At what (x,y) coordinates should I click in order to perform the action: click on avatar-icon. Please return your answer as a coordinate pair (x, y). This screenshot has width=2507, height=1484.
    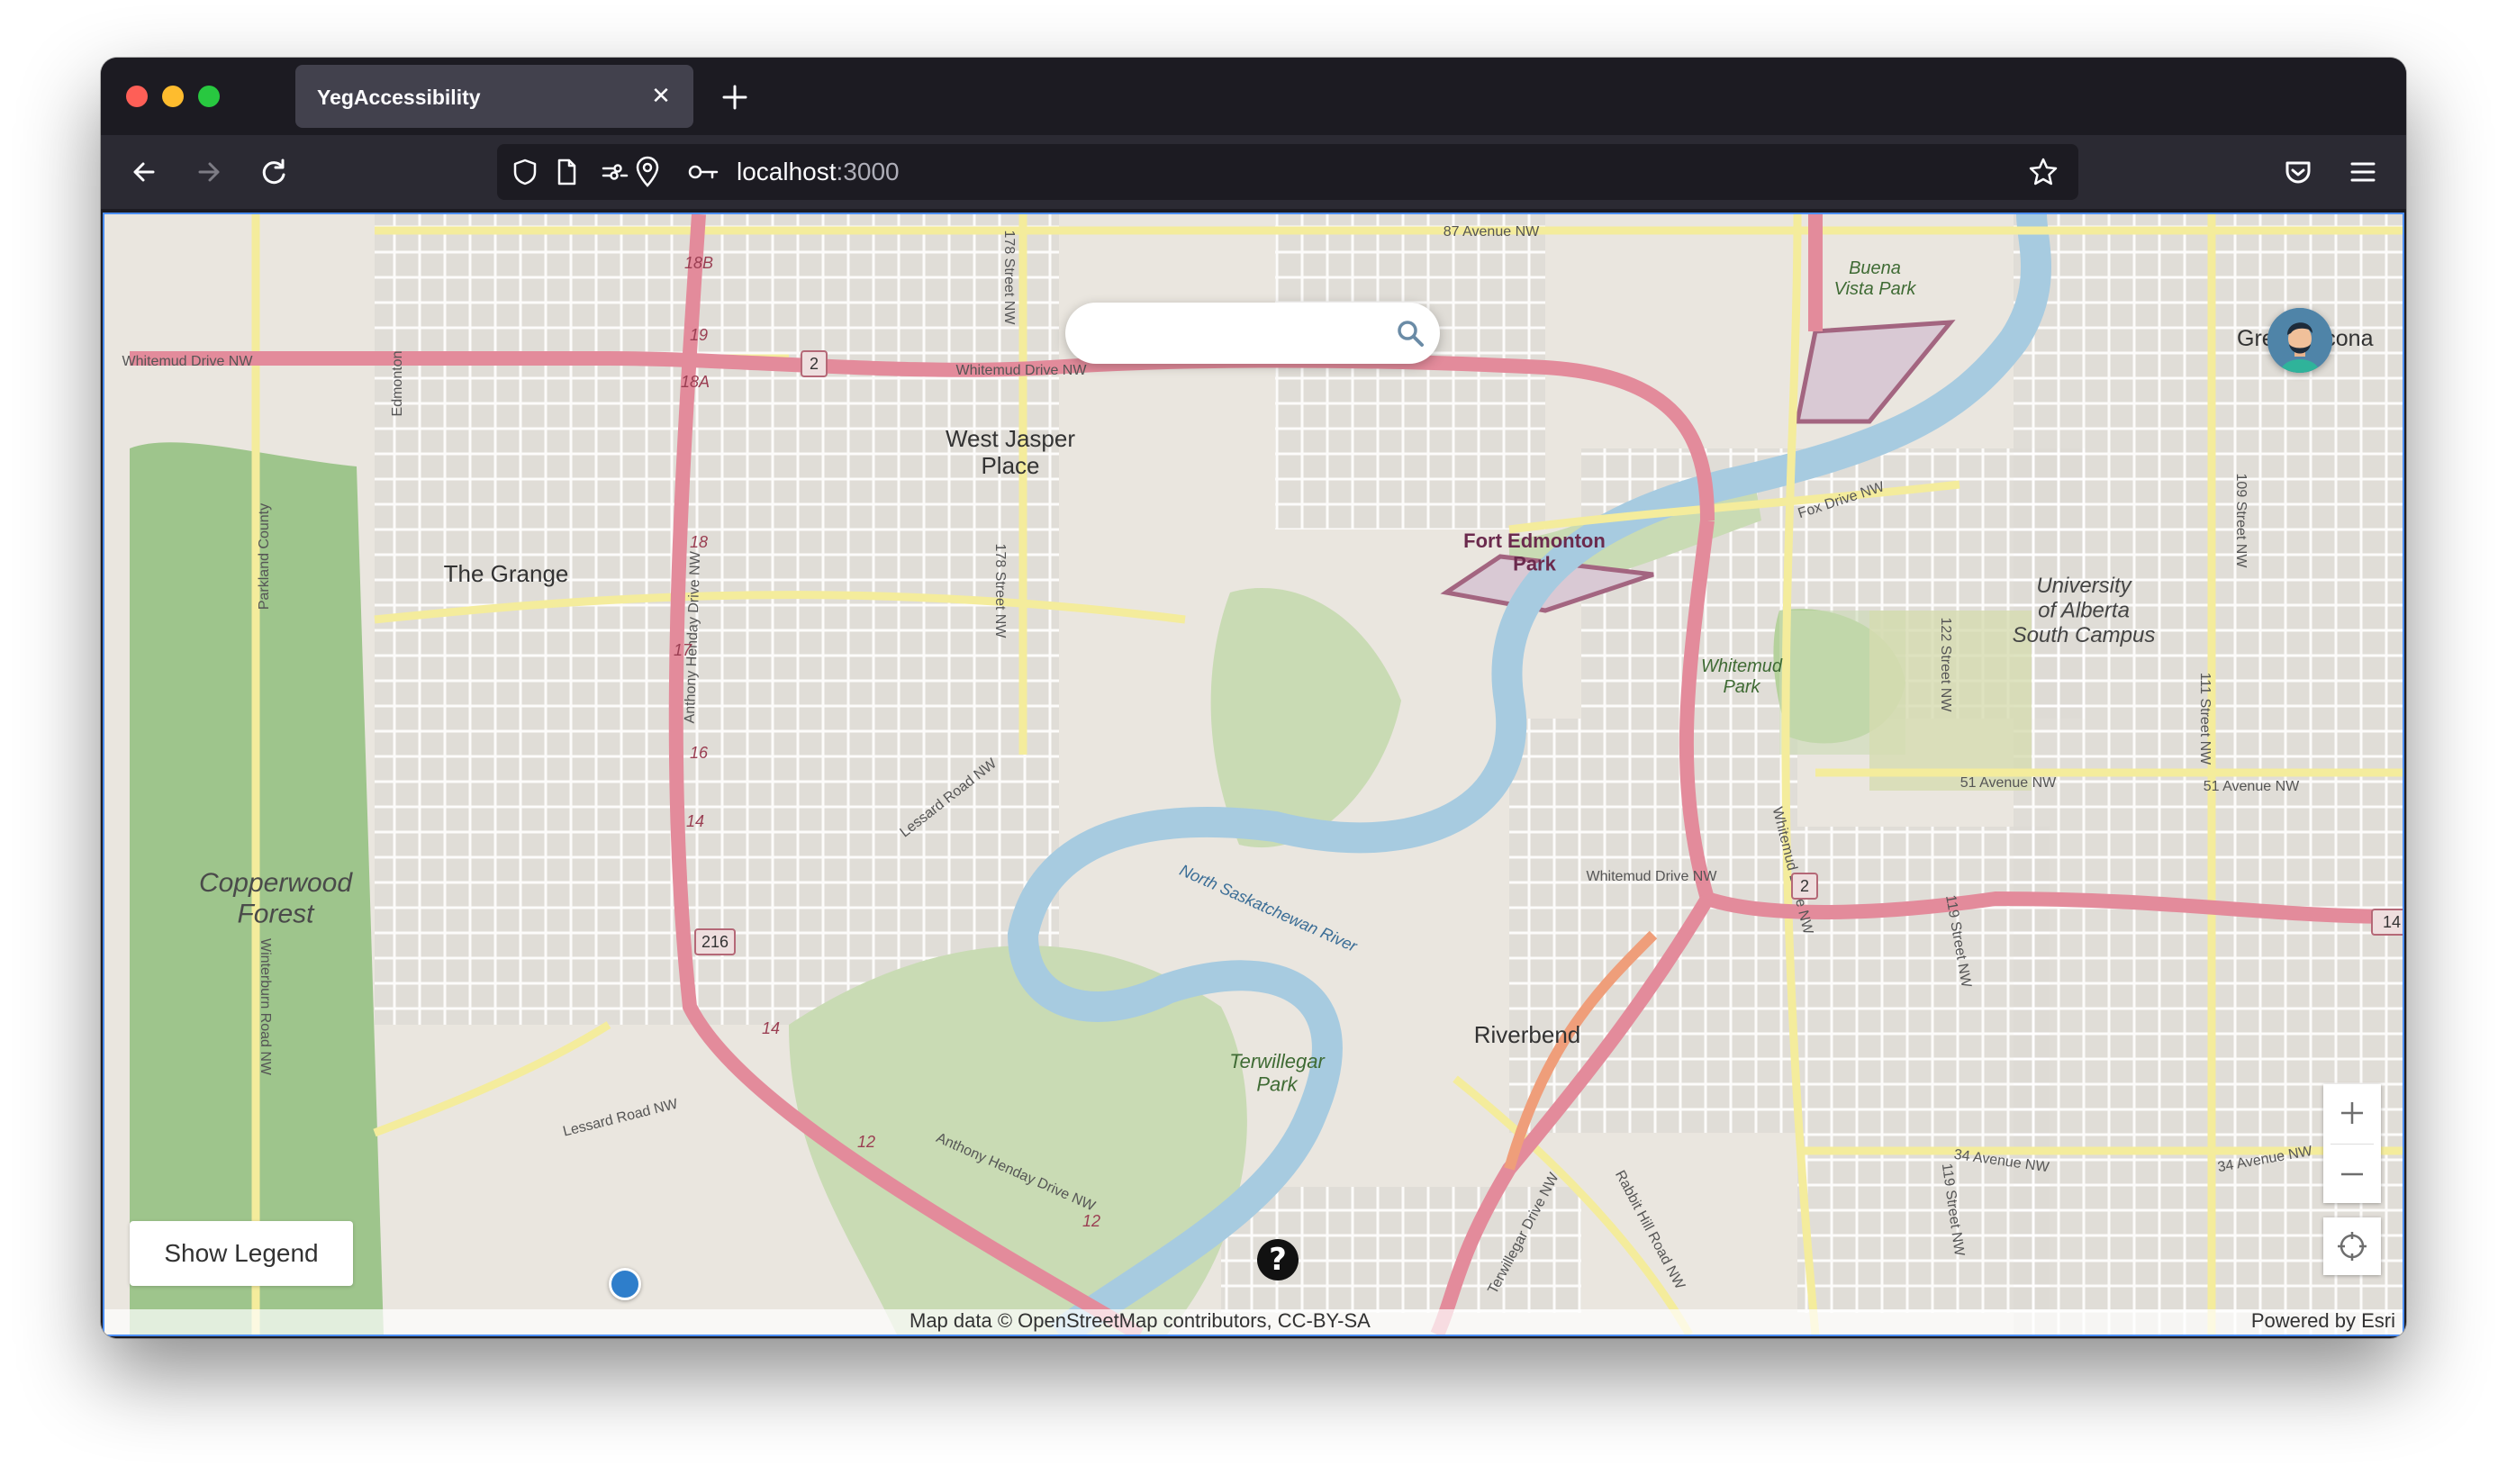
    Looking at the image, I should click on (2299, 341).